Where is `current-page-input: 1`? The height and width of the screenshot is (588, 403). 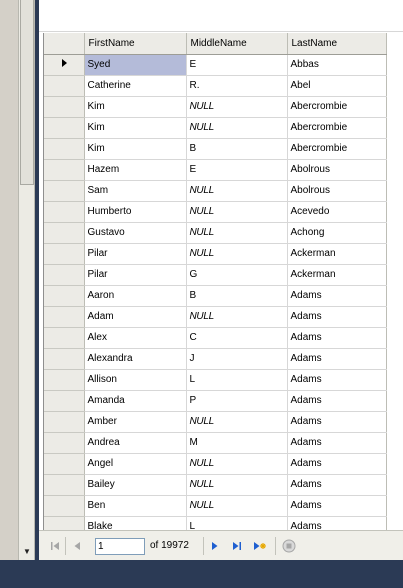 current-page-input: 1 is located at coordinates (120, 546).